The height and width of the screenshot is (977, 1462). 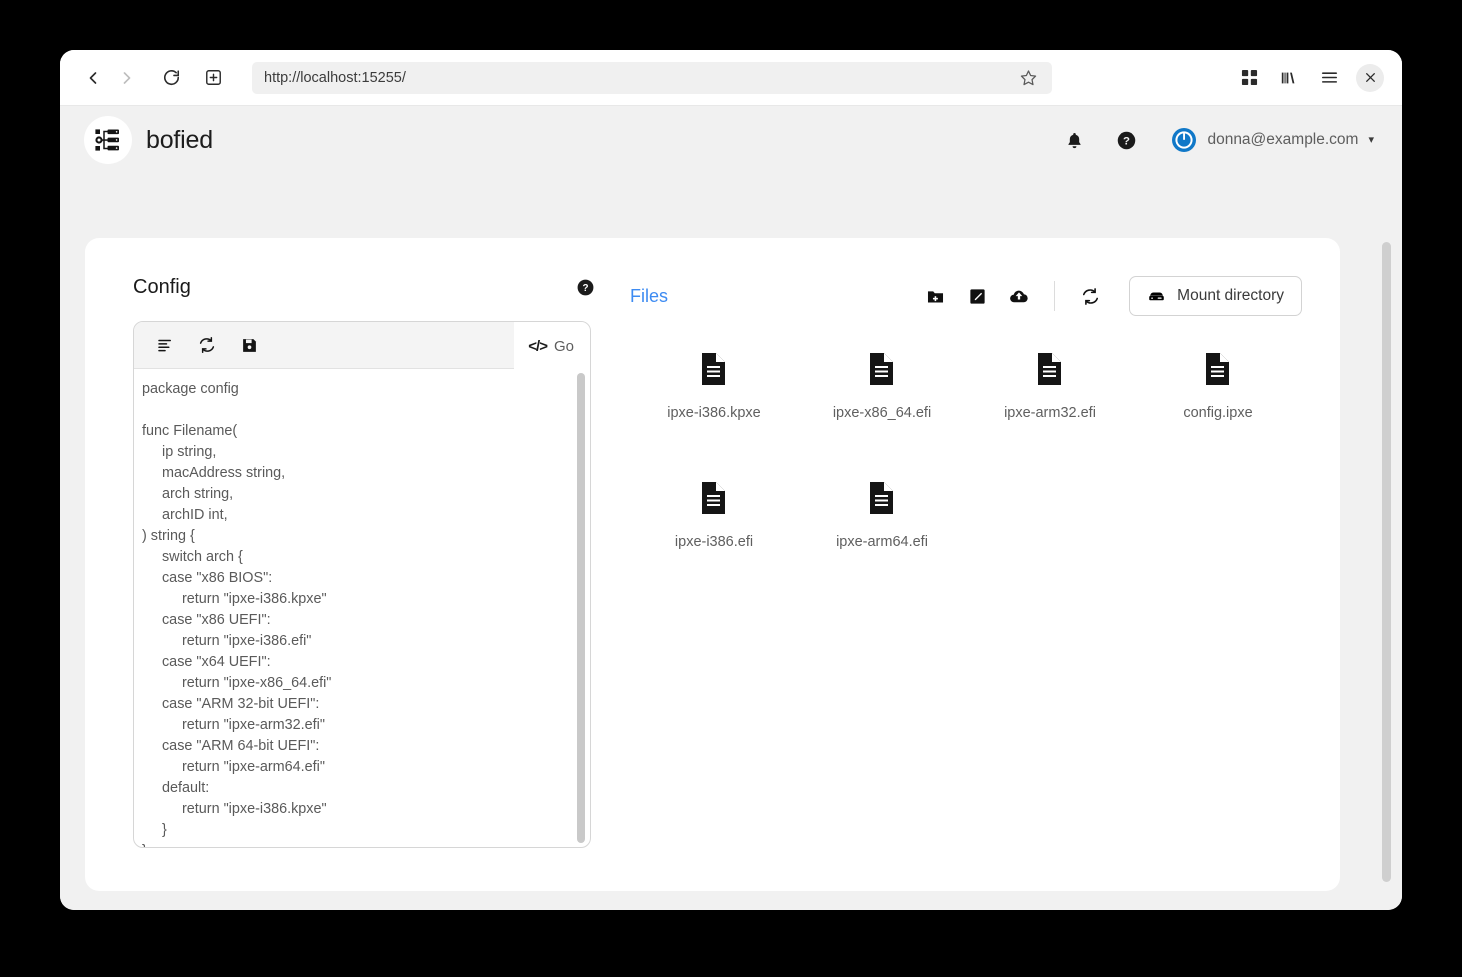 I want to click on files-toolbar: Mount directory, so click(x=1108, y=296).